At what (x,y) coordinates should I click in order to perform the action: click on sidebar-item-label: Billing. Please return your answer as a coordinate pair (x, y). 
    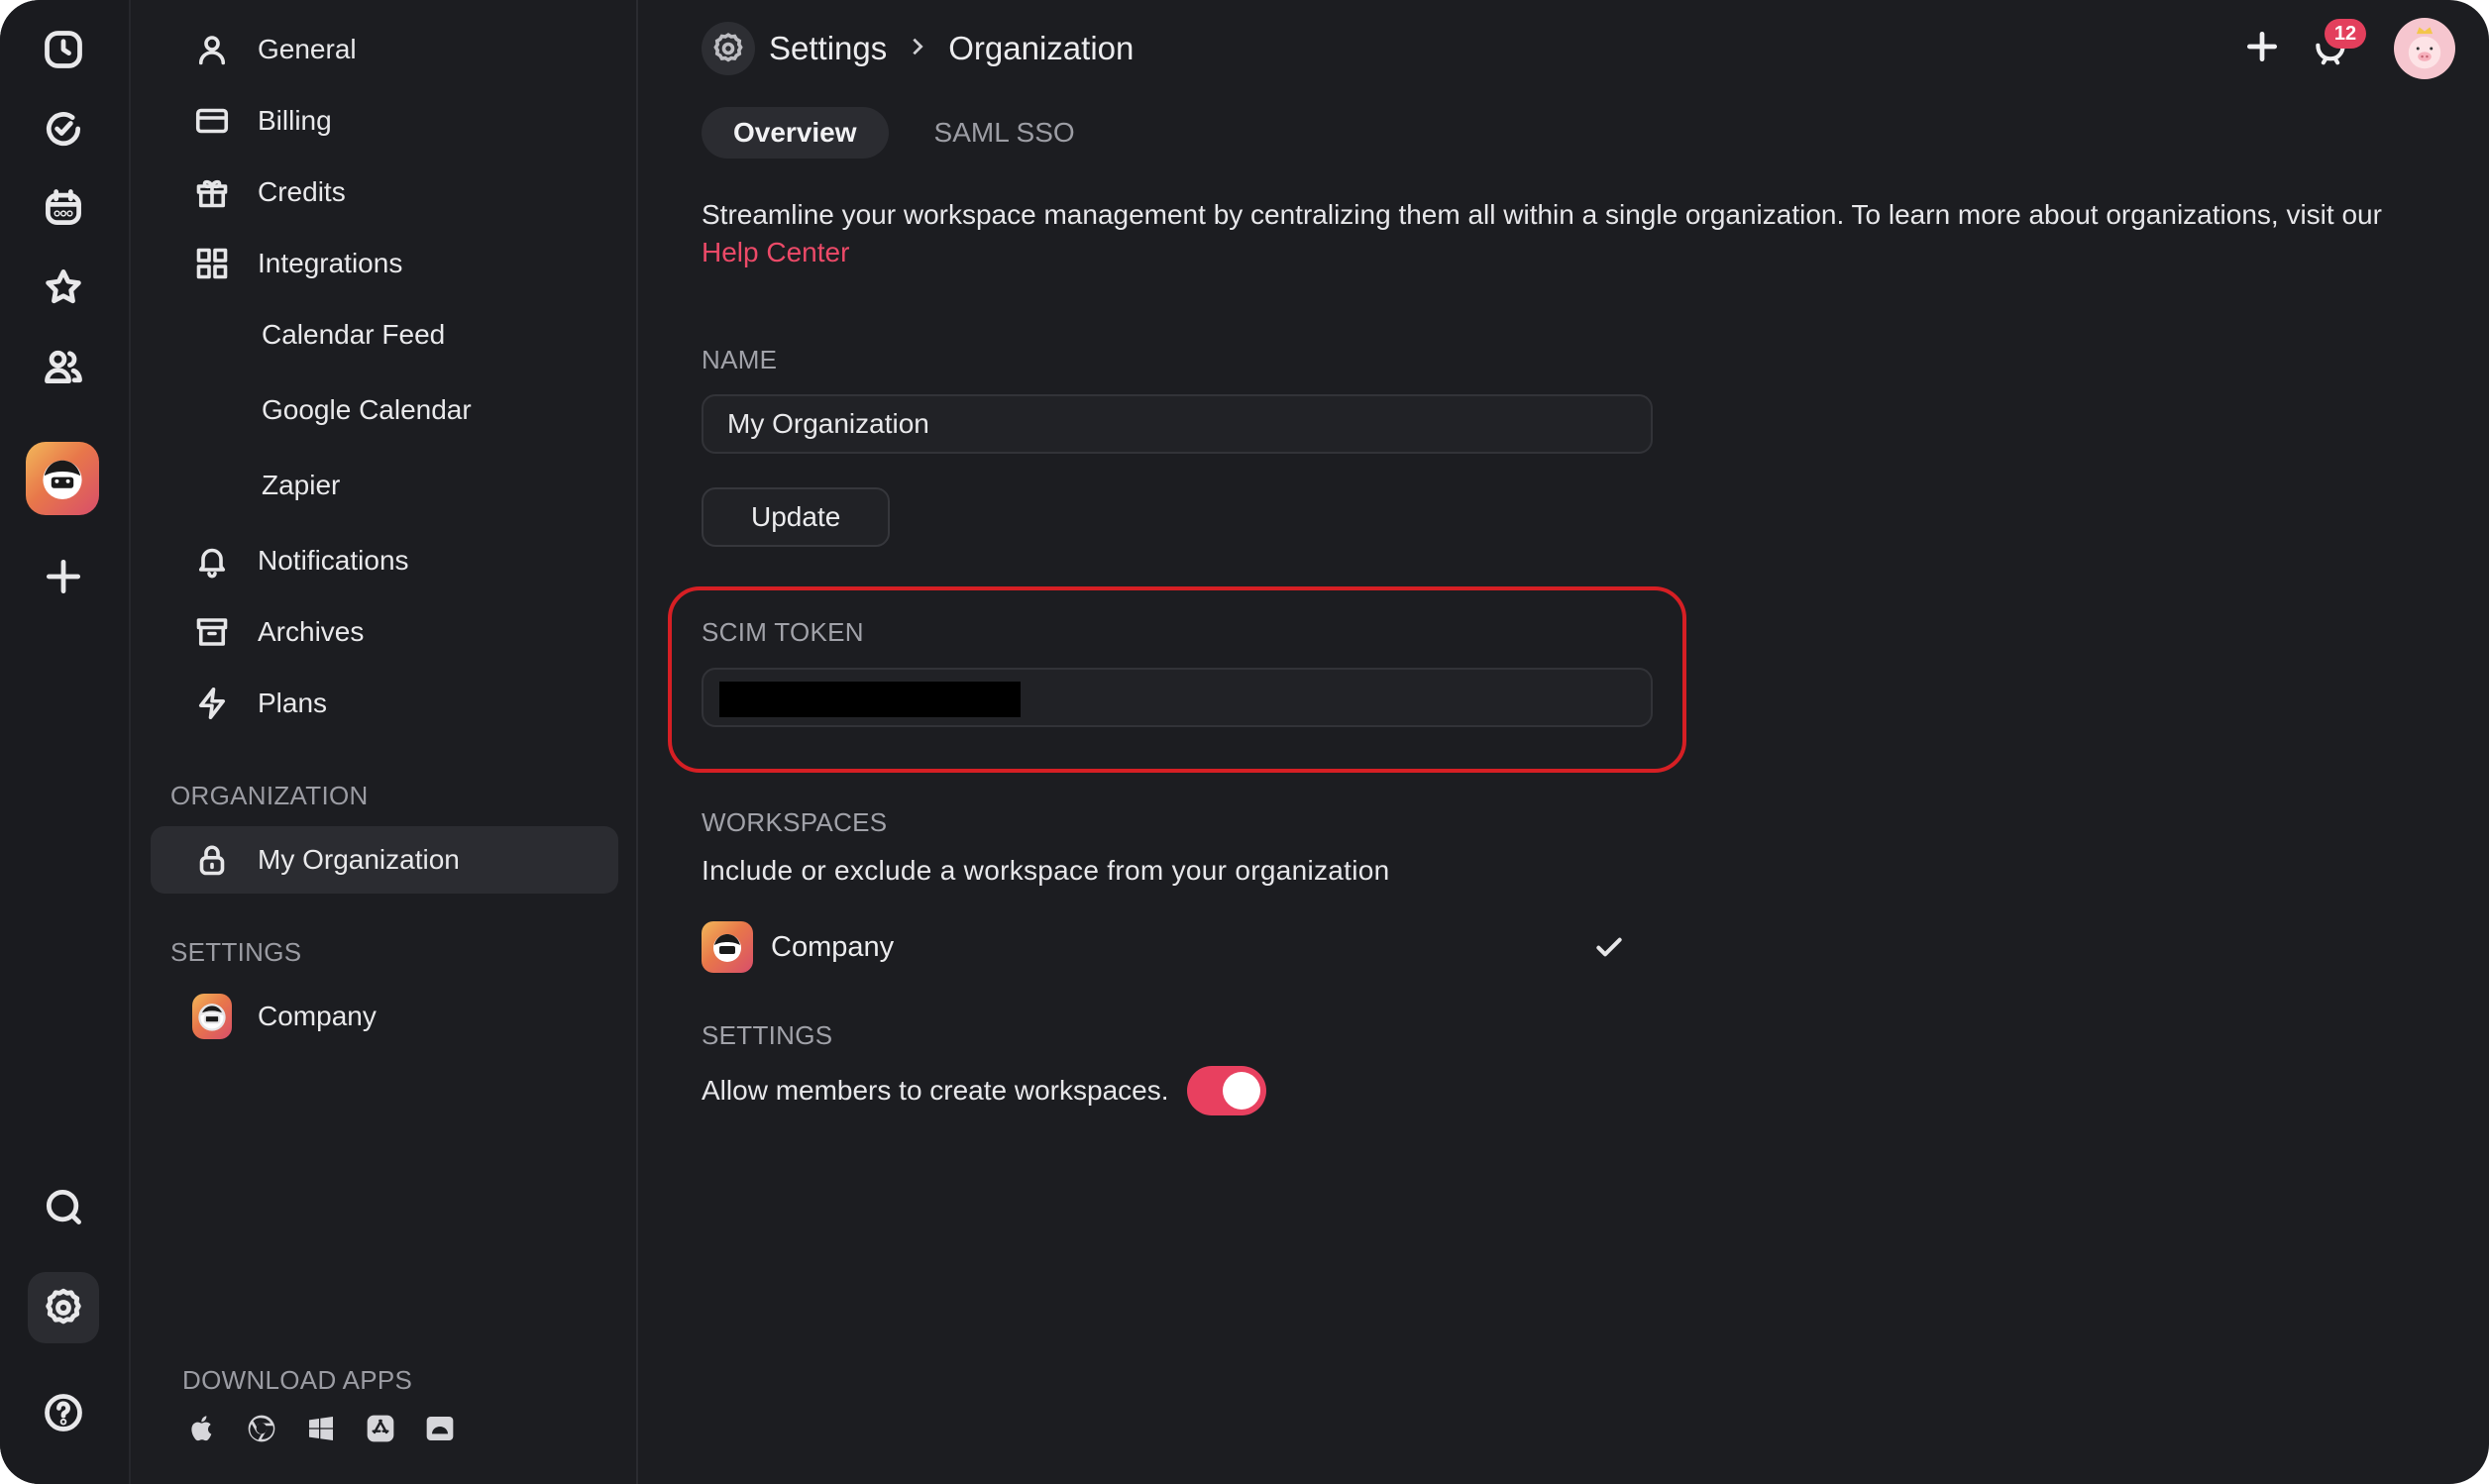
    Looking at the image, I should click on (295, 121).